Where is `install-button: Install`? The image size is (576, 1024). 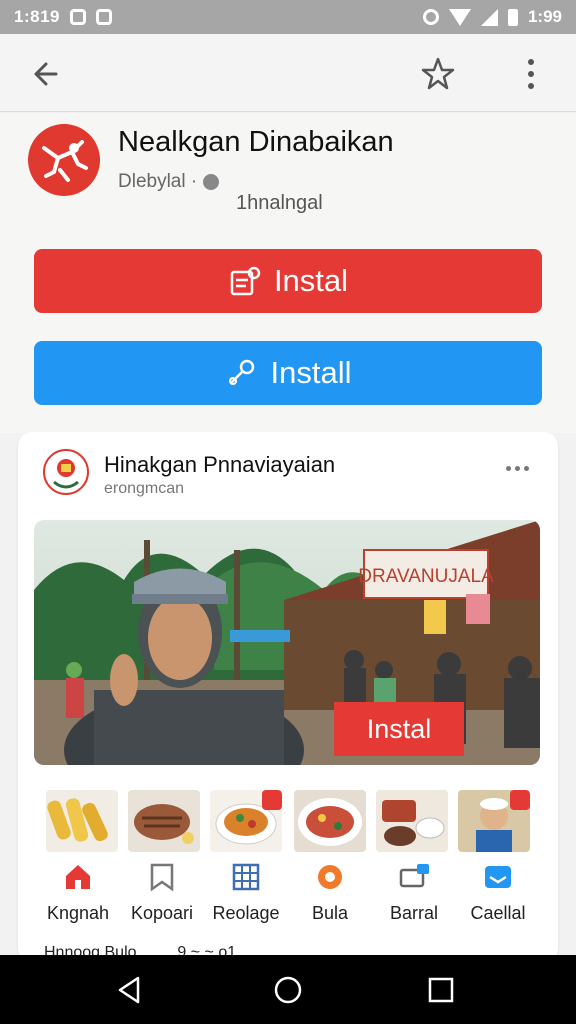 install-button: Install is located at coordinates (288, 373).